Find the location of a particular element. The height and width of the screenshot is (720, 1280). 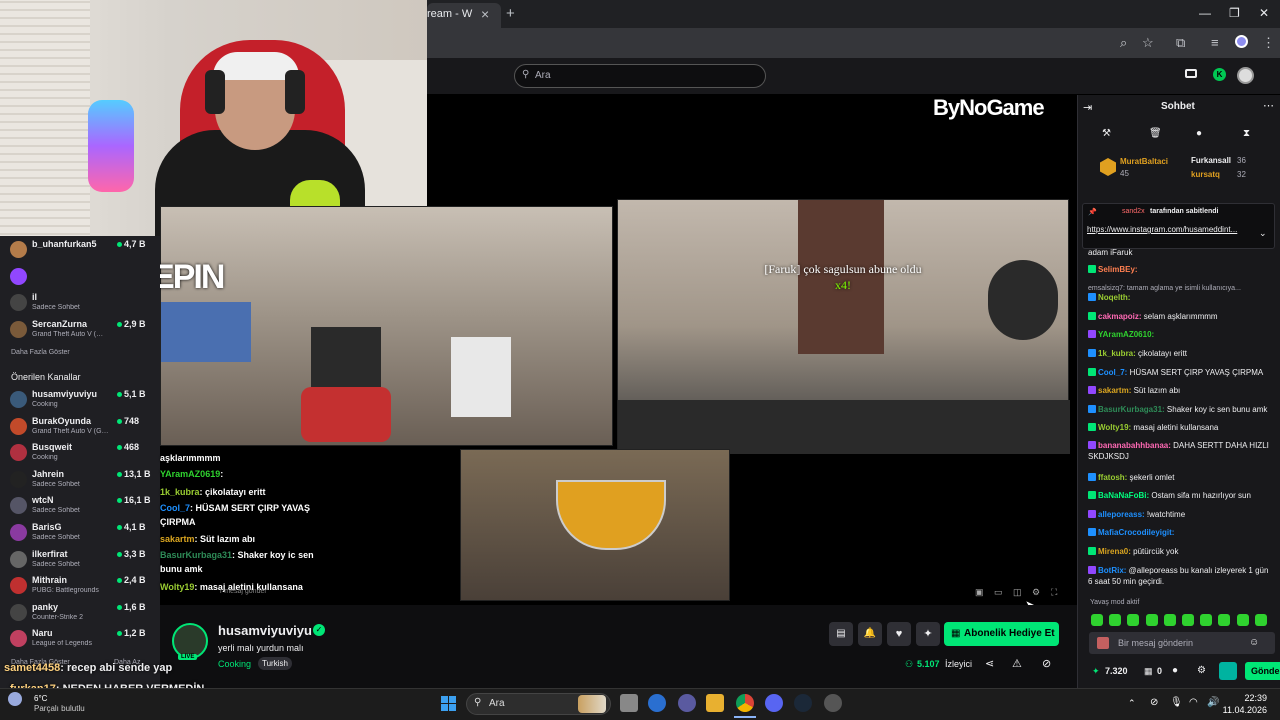

emoji-icon: ☺ is located at coordinates (1254, 642).